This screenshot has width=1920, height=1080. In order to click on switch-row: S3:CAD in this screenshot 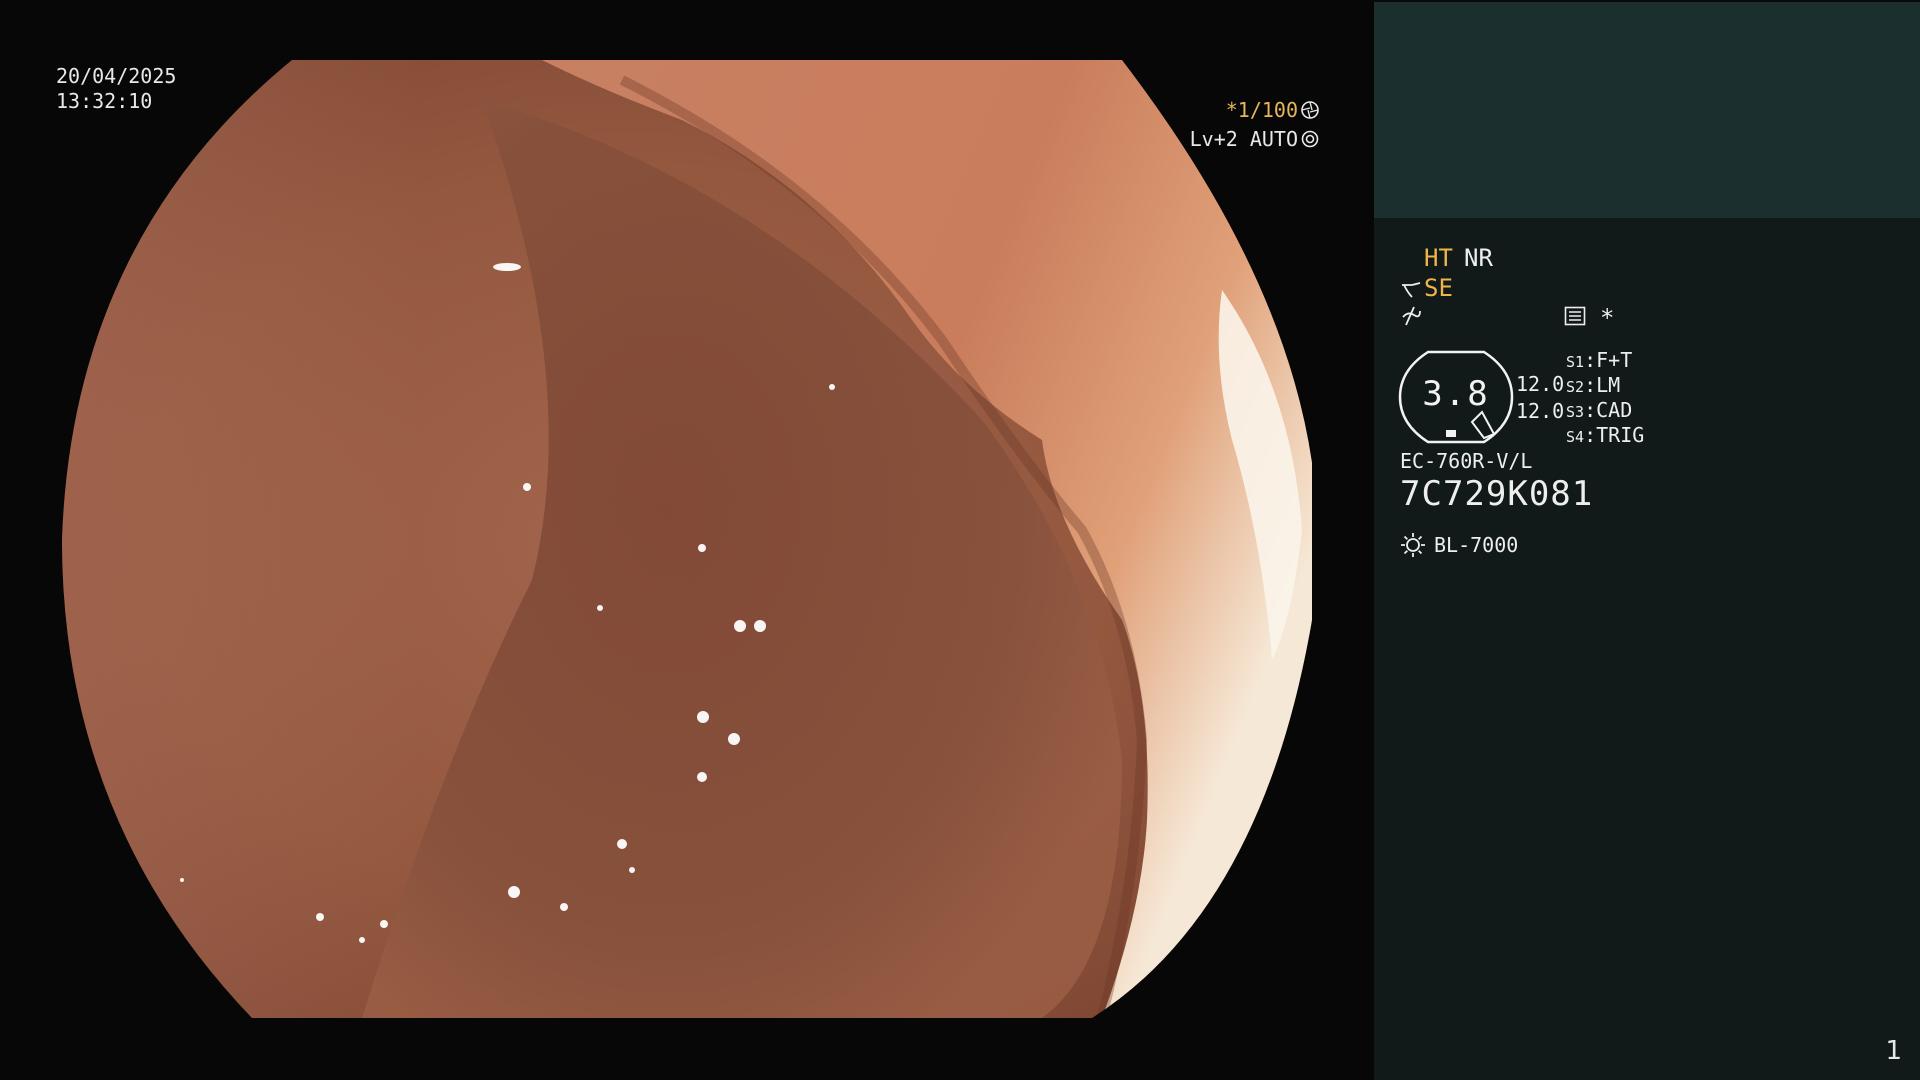, I will do `click(1599, 410)`.